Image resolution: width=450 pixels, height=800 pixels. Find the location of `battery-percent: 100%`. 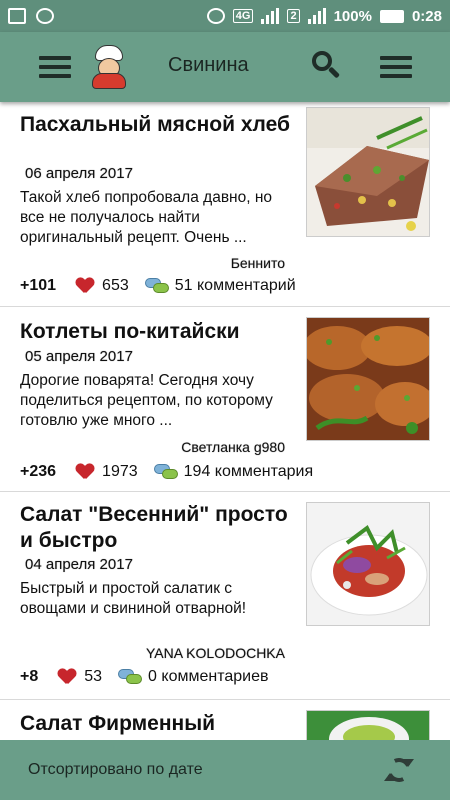

battery-percent: 100% is located at coordinates (352, 16).